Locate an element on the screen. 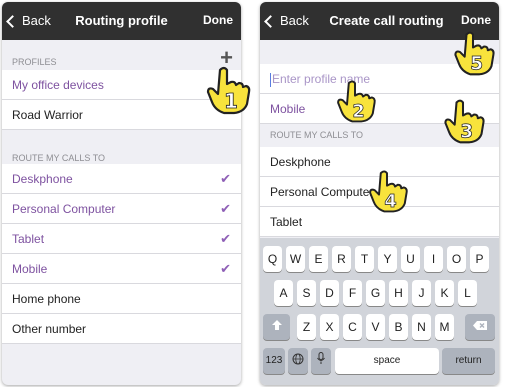 This screenshot has width=506, height=387. key-g: G is located at coordinates (375, 293).